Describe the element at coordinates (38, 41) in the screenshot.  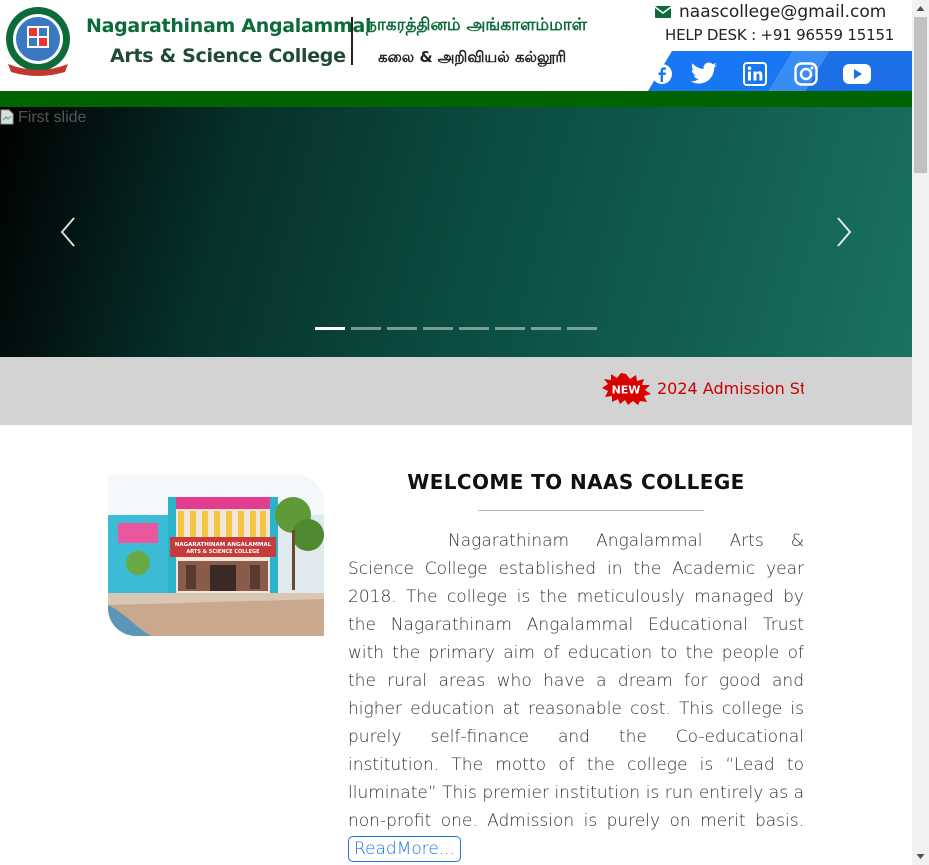
I see `college-logo` at that location.